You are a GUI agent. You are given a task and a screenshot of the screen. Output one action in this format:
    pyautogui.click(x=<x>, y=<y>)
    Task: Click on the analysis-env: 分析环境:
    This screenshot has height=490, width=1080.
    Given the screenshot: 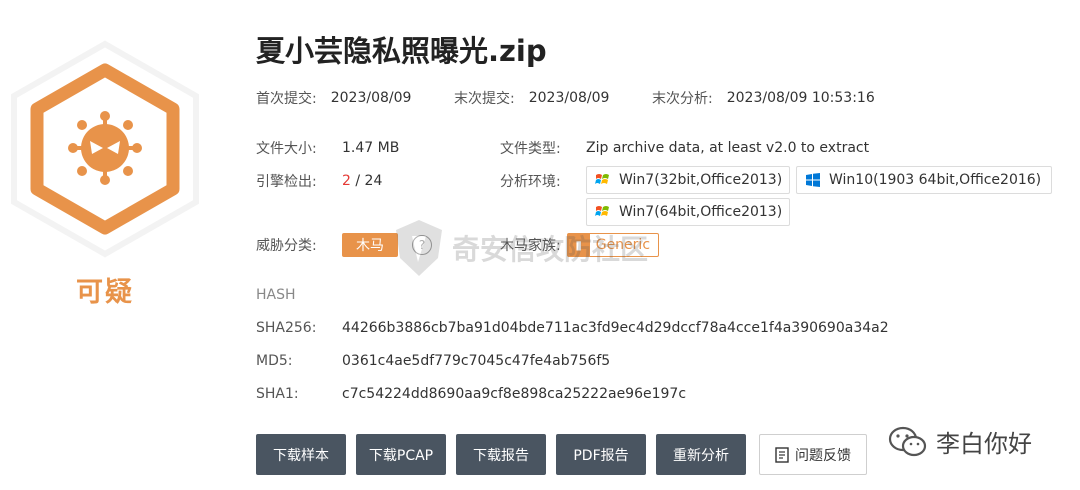 What is the action you would take?
    pyautogui.click(x=530, y=181)
    